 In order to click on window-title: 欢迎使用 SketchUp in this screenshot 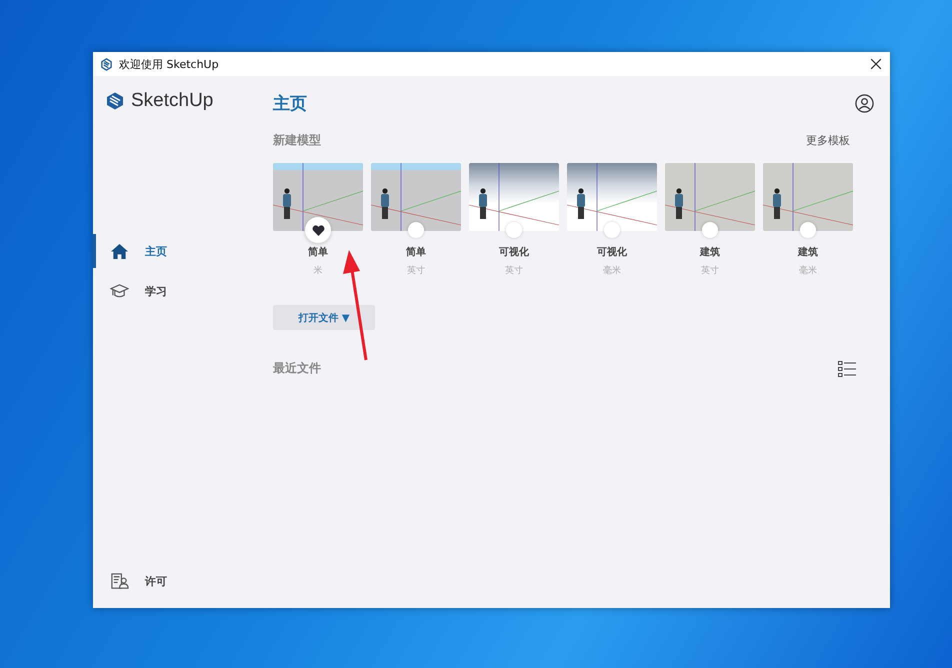, I will do `click(169, 64)`.